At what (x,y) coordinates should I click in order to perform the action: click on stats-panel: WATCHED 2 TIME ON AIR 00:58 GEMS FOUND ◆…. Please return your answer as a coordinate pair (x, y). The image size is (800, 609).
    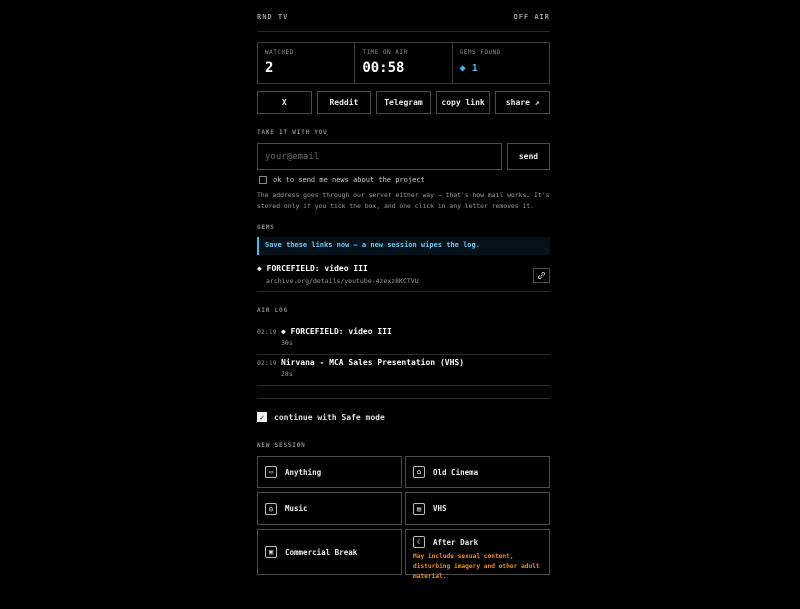
    Looking at the image, I should click on (403, 63).